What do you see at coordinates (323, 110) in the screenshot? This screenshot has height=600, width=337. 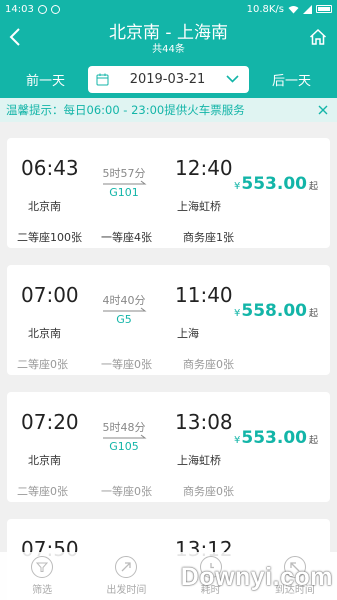 I see `close-icon` at bounding box center [323, 110].